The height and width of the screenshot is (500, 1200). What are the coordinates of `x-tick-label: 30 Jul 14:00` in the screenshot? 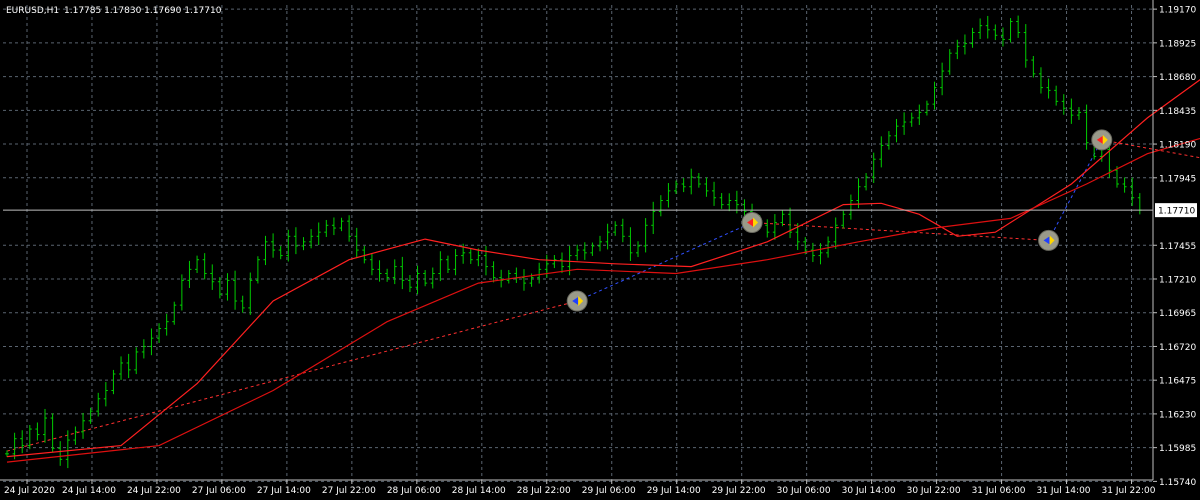 It's located at (869, 491).